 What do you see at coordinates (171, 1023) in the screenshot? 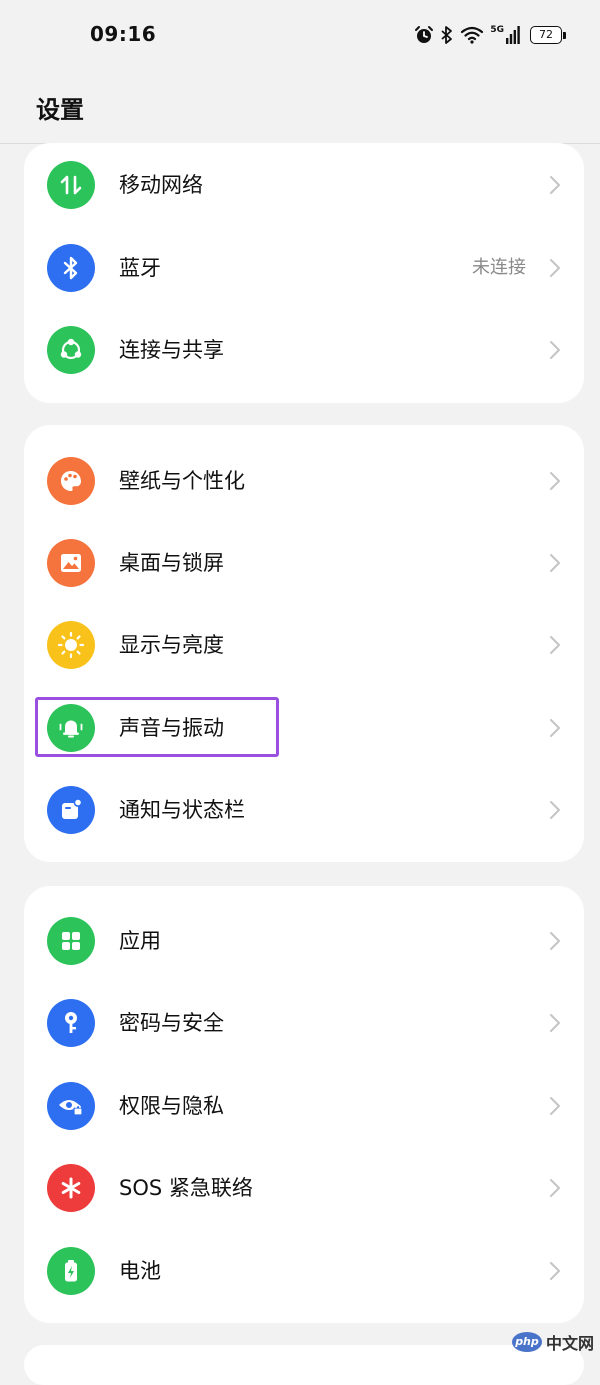
I see `settings-item-label: 密码与安全` at bounding box center [171, 1023].